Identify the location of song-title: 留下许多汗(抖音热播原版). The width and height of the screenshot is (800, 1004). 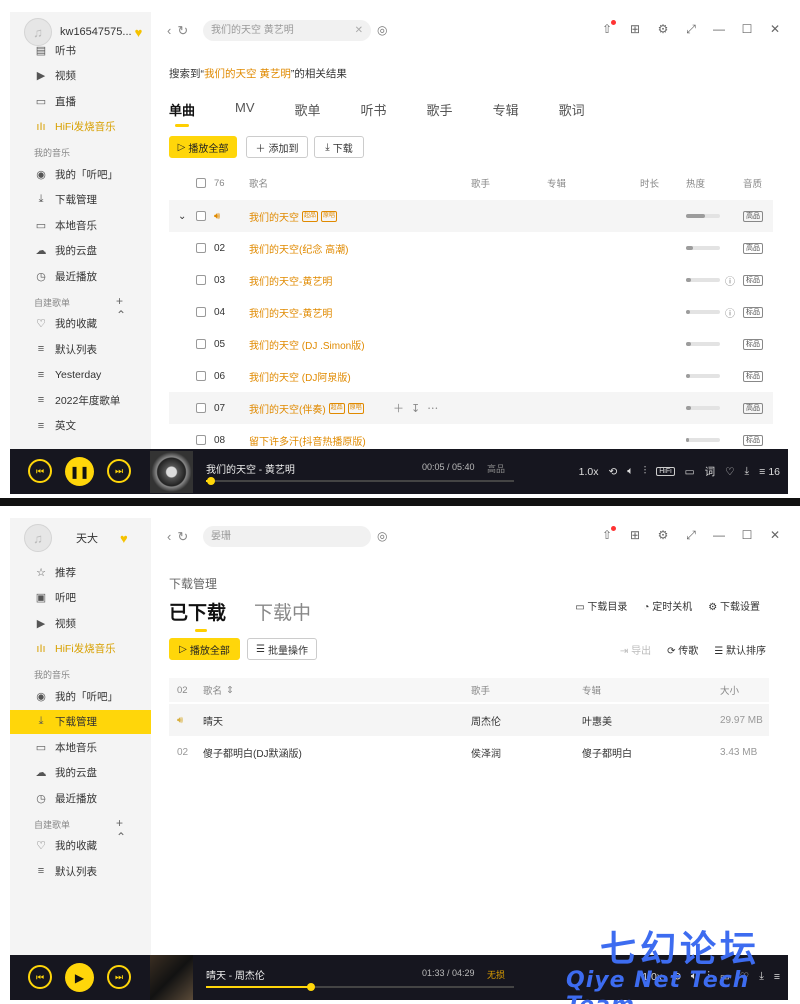
(307, 436).